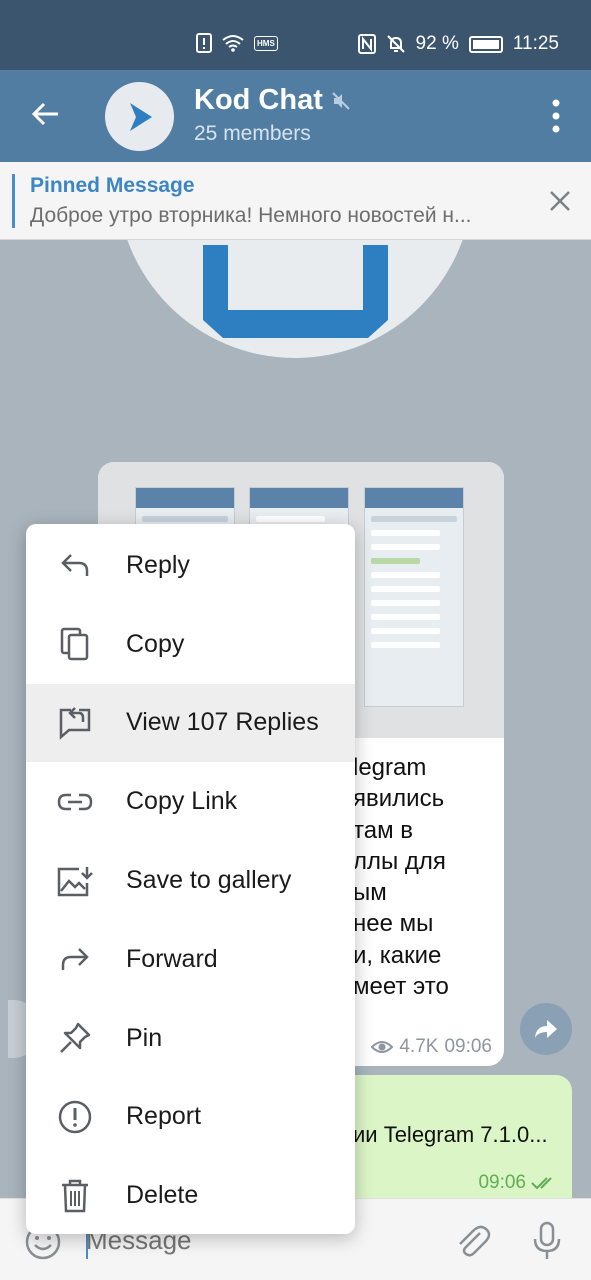 This screenshot has width=591, height=1280. Describe the element at coordinates (158, 564) in the screenshot. I see `menu-item-label: Reply` at that location.